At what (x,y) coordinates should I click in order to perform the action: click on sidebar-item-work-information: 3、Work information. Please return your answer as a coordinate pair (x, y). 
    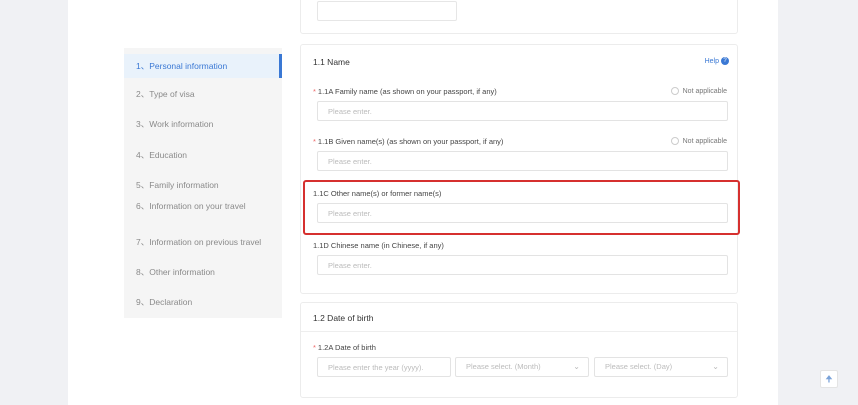
    Looking at the image, I should click on (203, 124).